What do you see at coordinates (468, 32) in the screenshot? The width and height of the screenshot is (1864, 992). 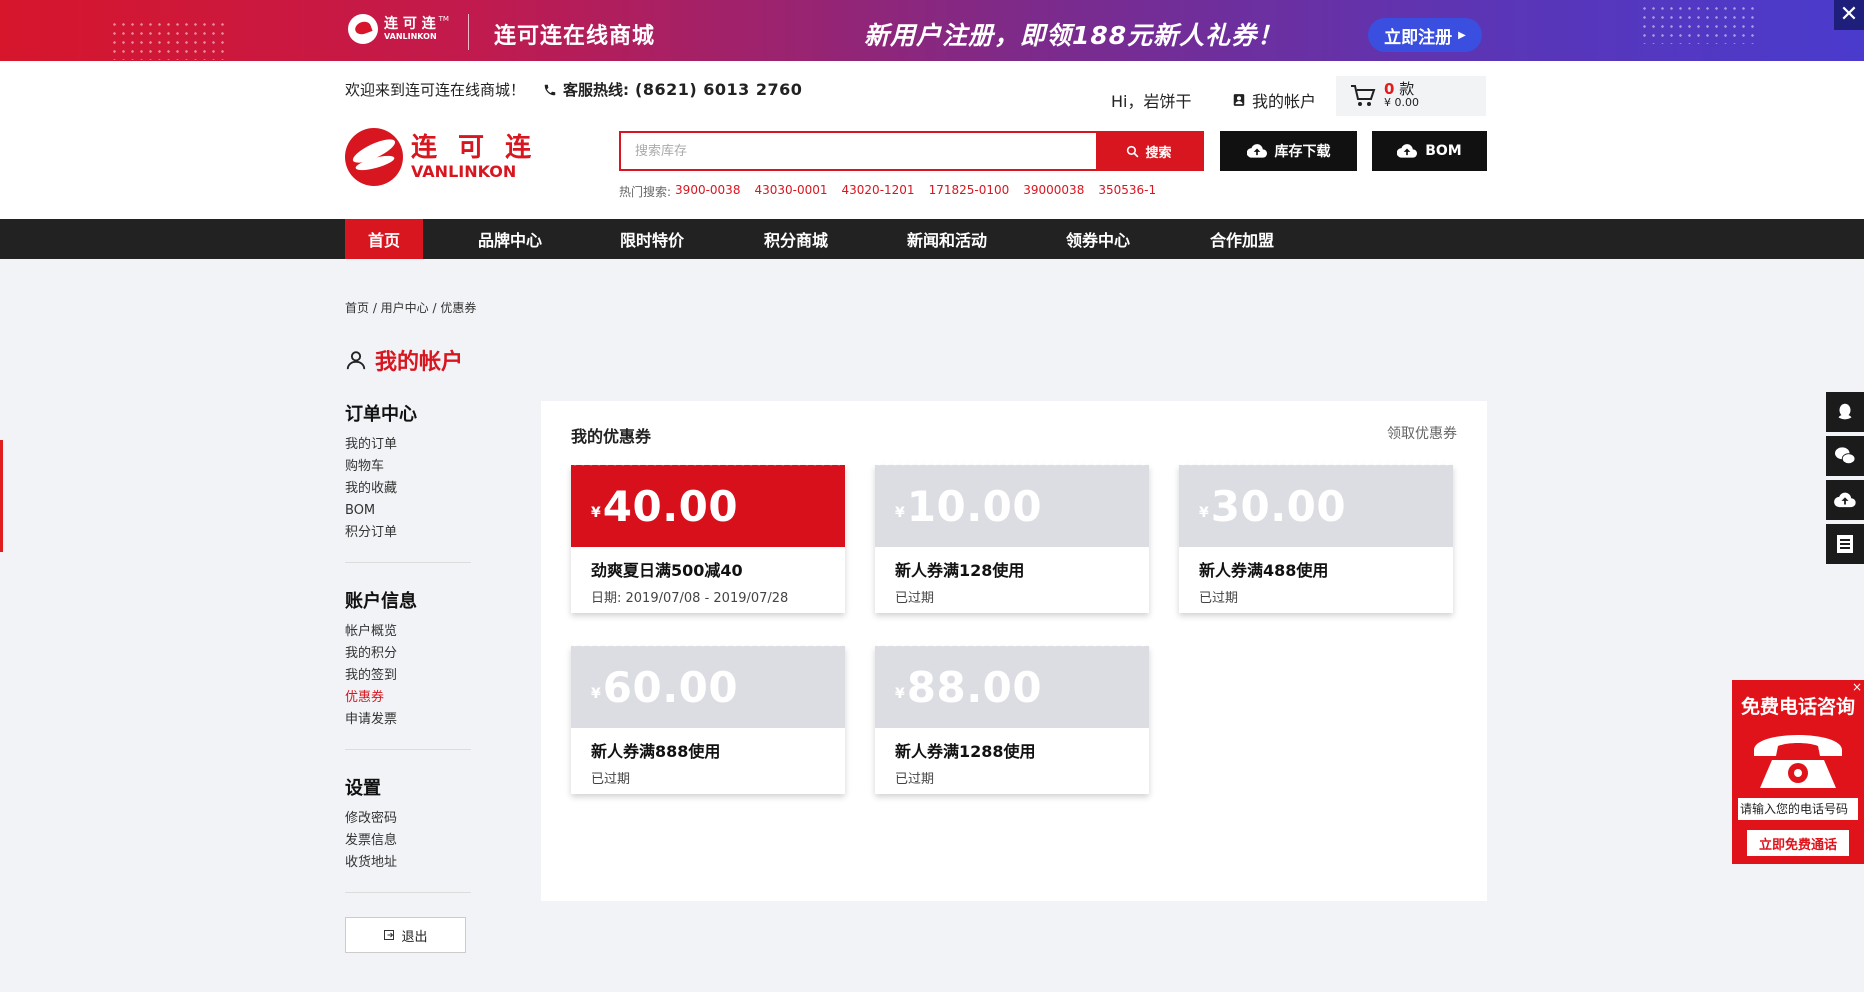 I see `promo-divider` at bounding box center [468, 32].